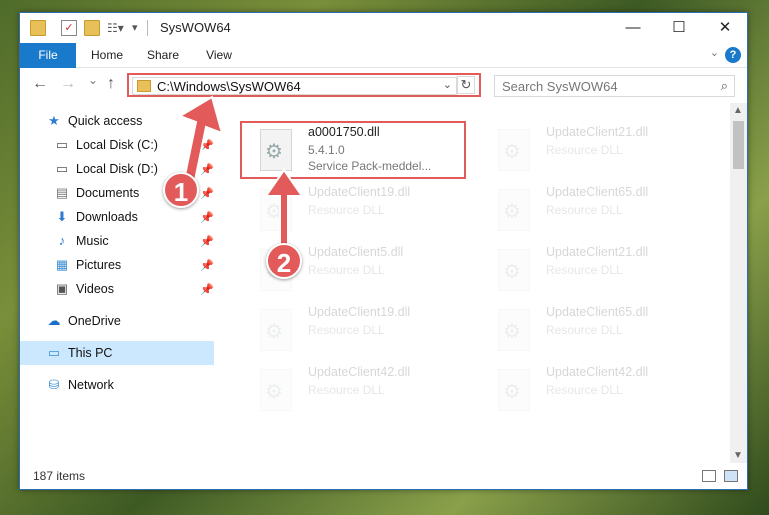  I want to click on step-1-badge: 1, so click(181, 190).